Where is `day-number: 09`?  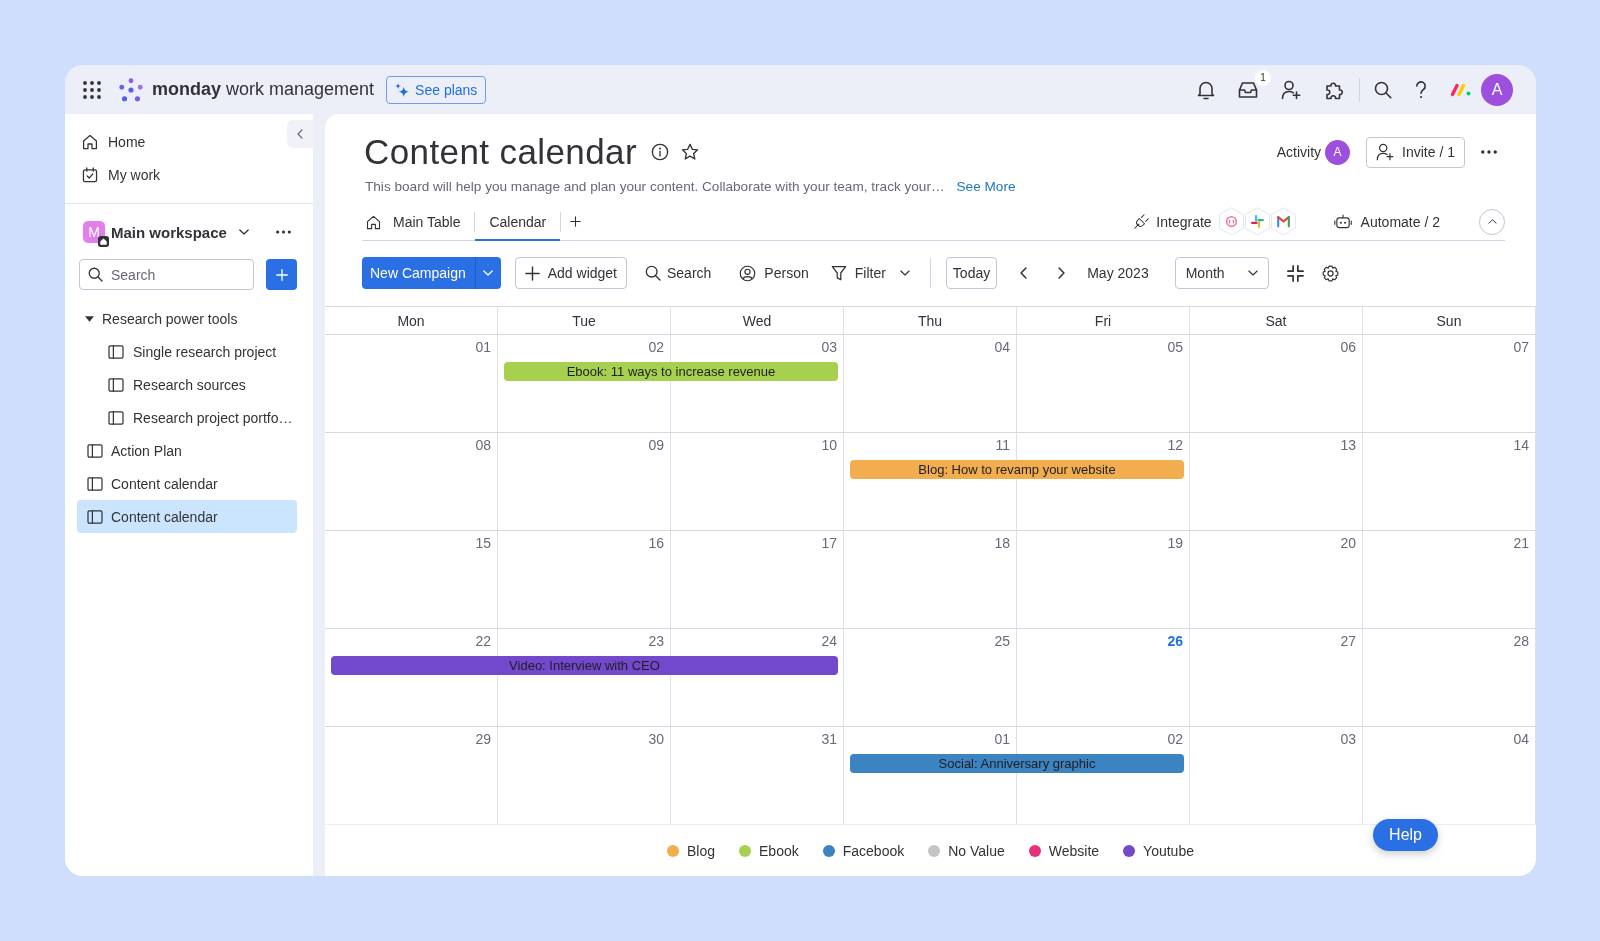 day-number: 09 is located at coordinates (656, 445).